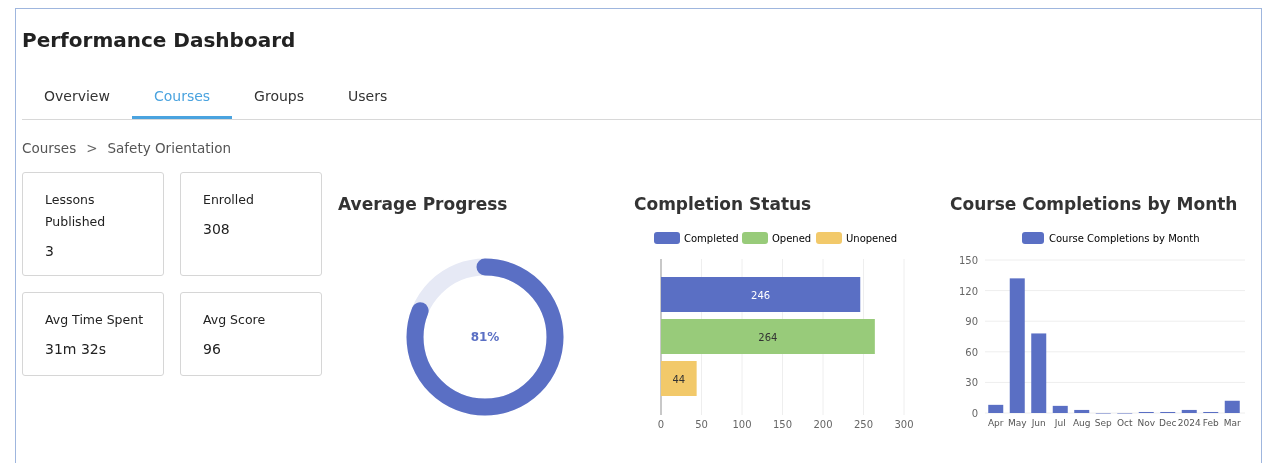 This screenshot has height=463, width=1269. Describe the element at coordinates (217, 229) in the screenshot. I see `stat-value: 308` at that location.